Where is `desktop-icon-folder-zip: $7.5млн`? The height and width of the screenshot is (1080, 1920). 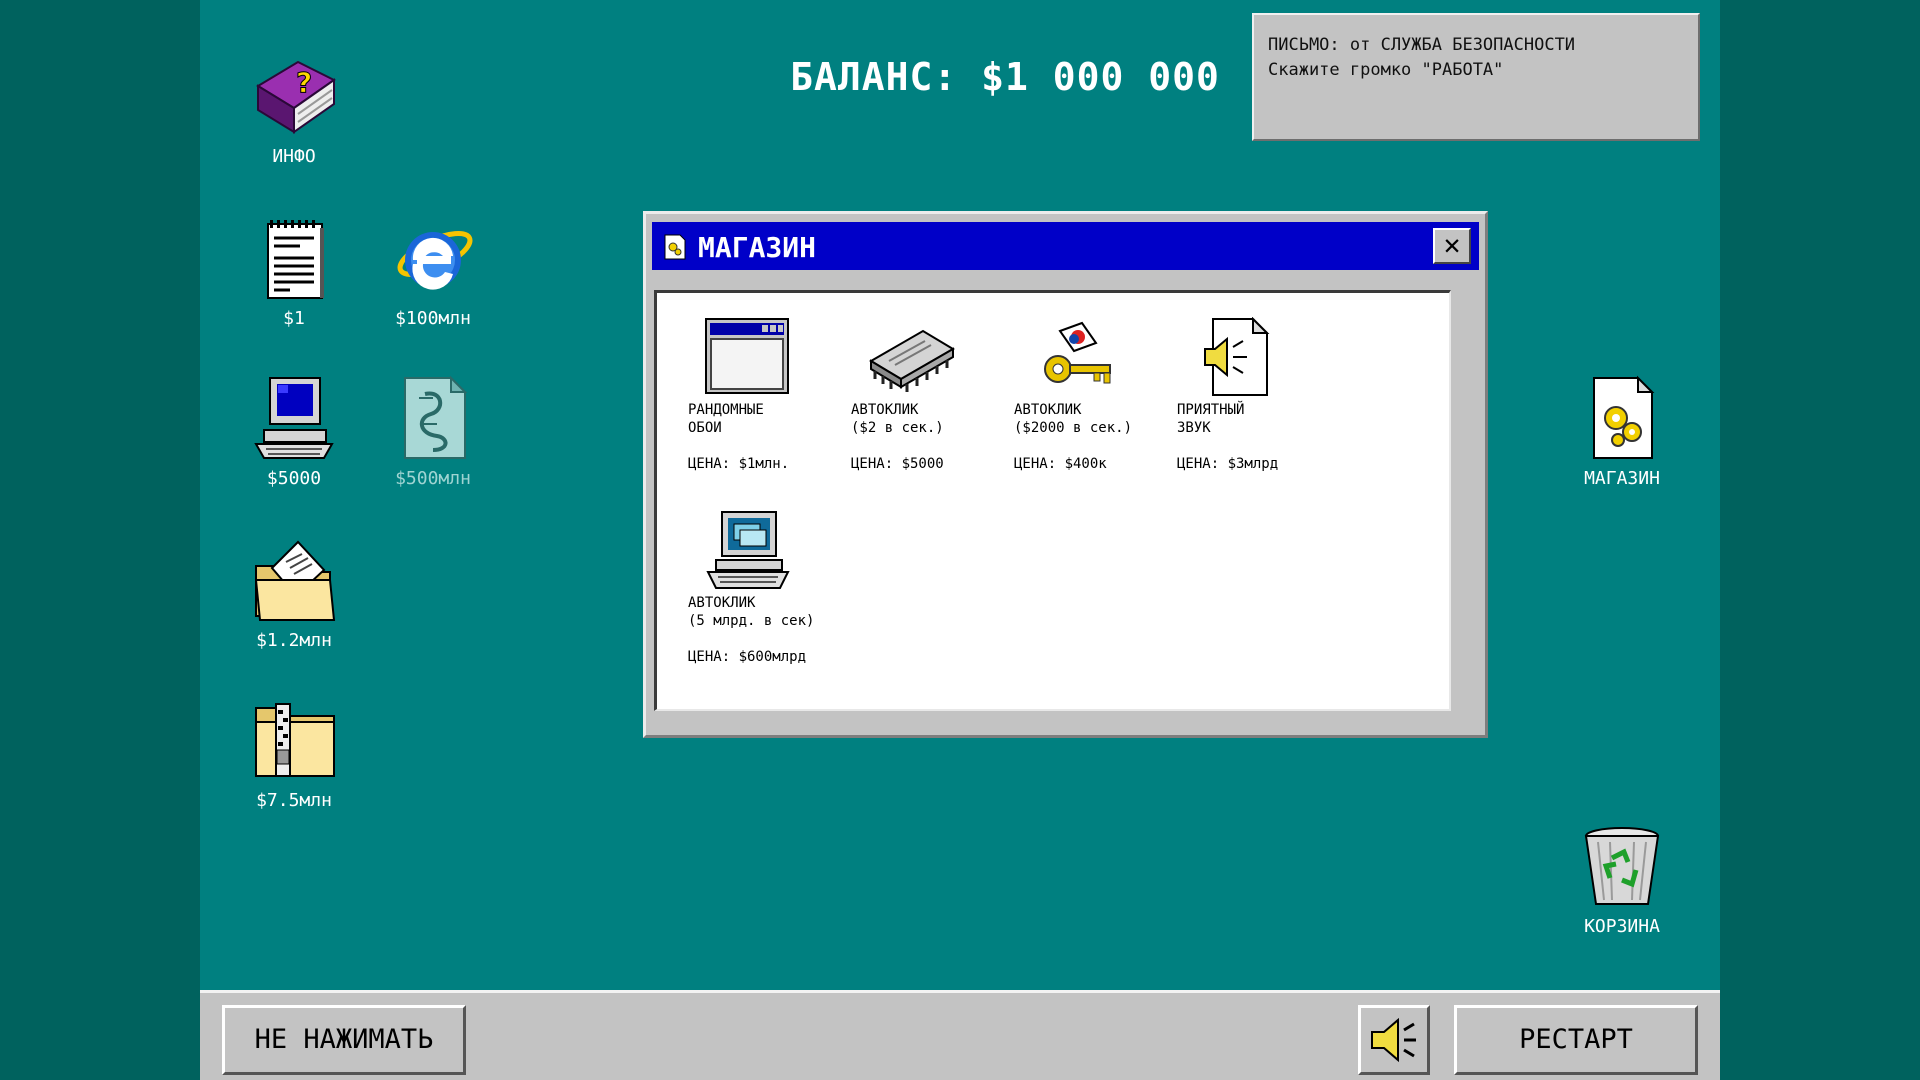 desktop-icon-folder-zip: $7.5млн is located at coordinates (294, 753).